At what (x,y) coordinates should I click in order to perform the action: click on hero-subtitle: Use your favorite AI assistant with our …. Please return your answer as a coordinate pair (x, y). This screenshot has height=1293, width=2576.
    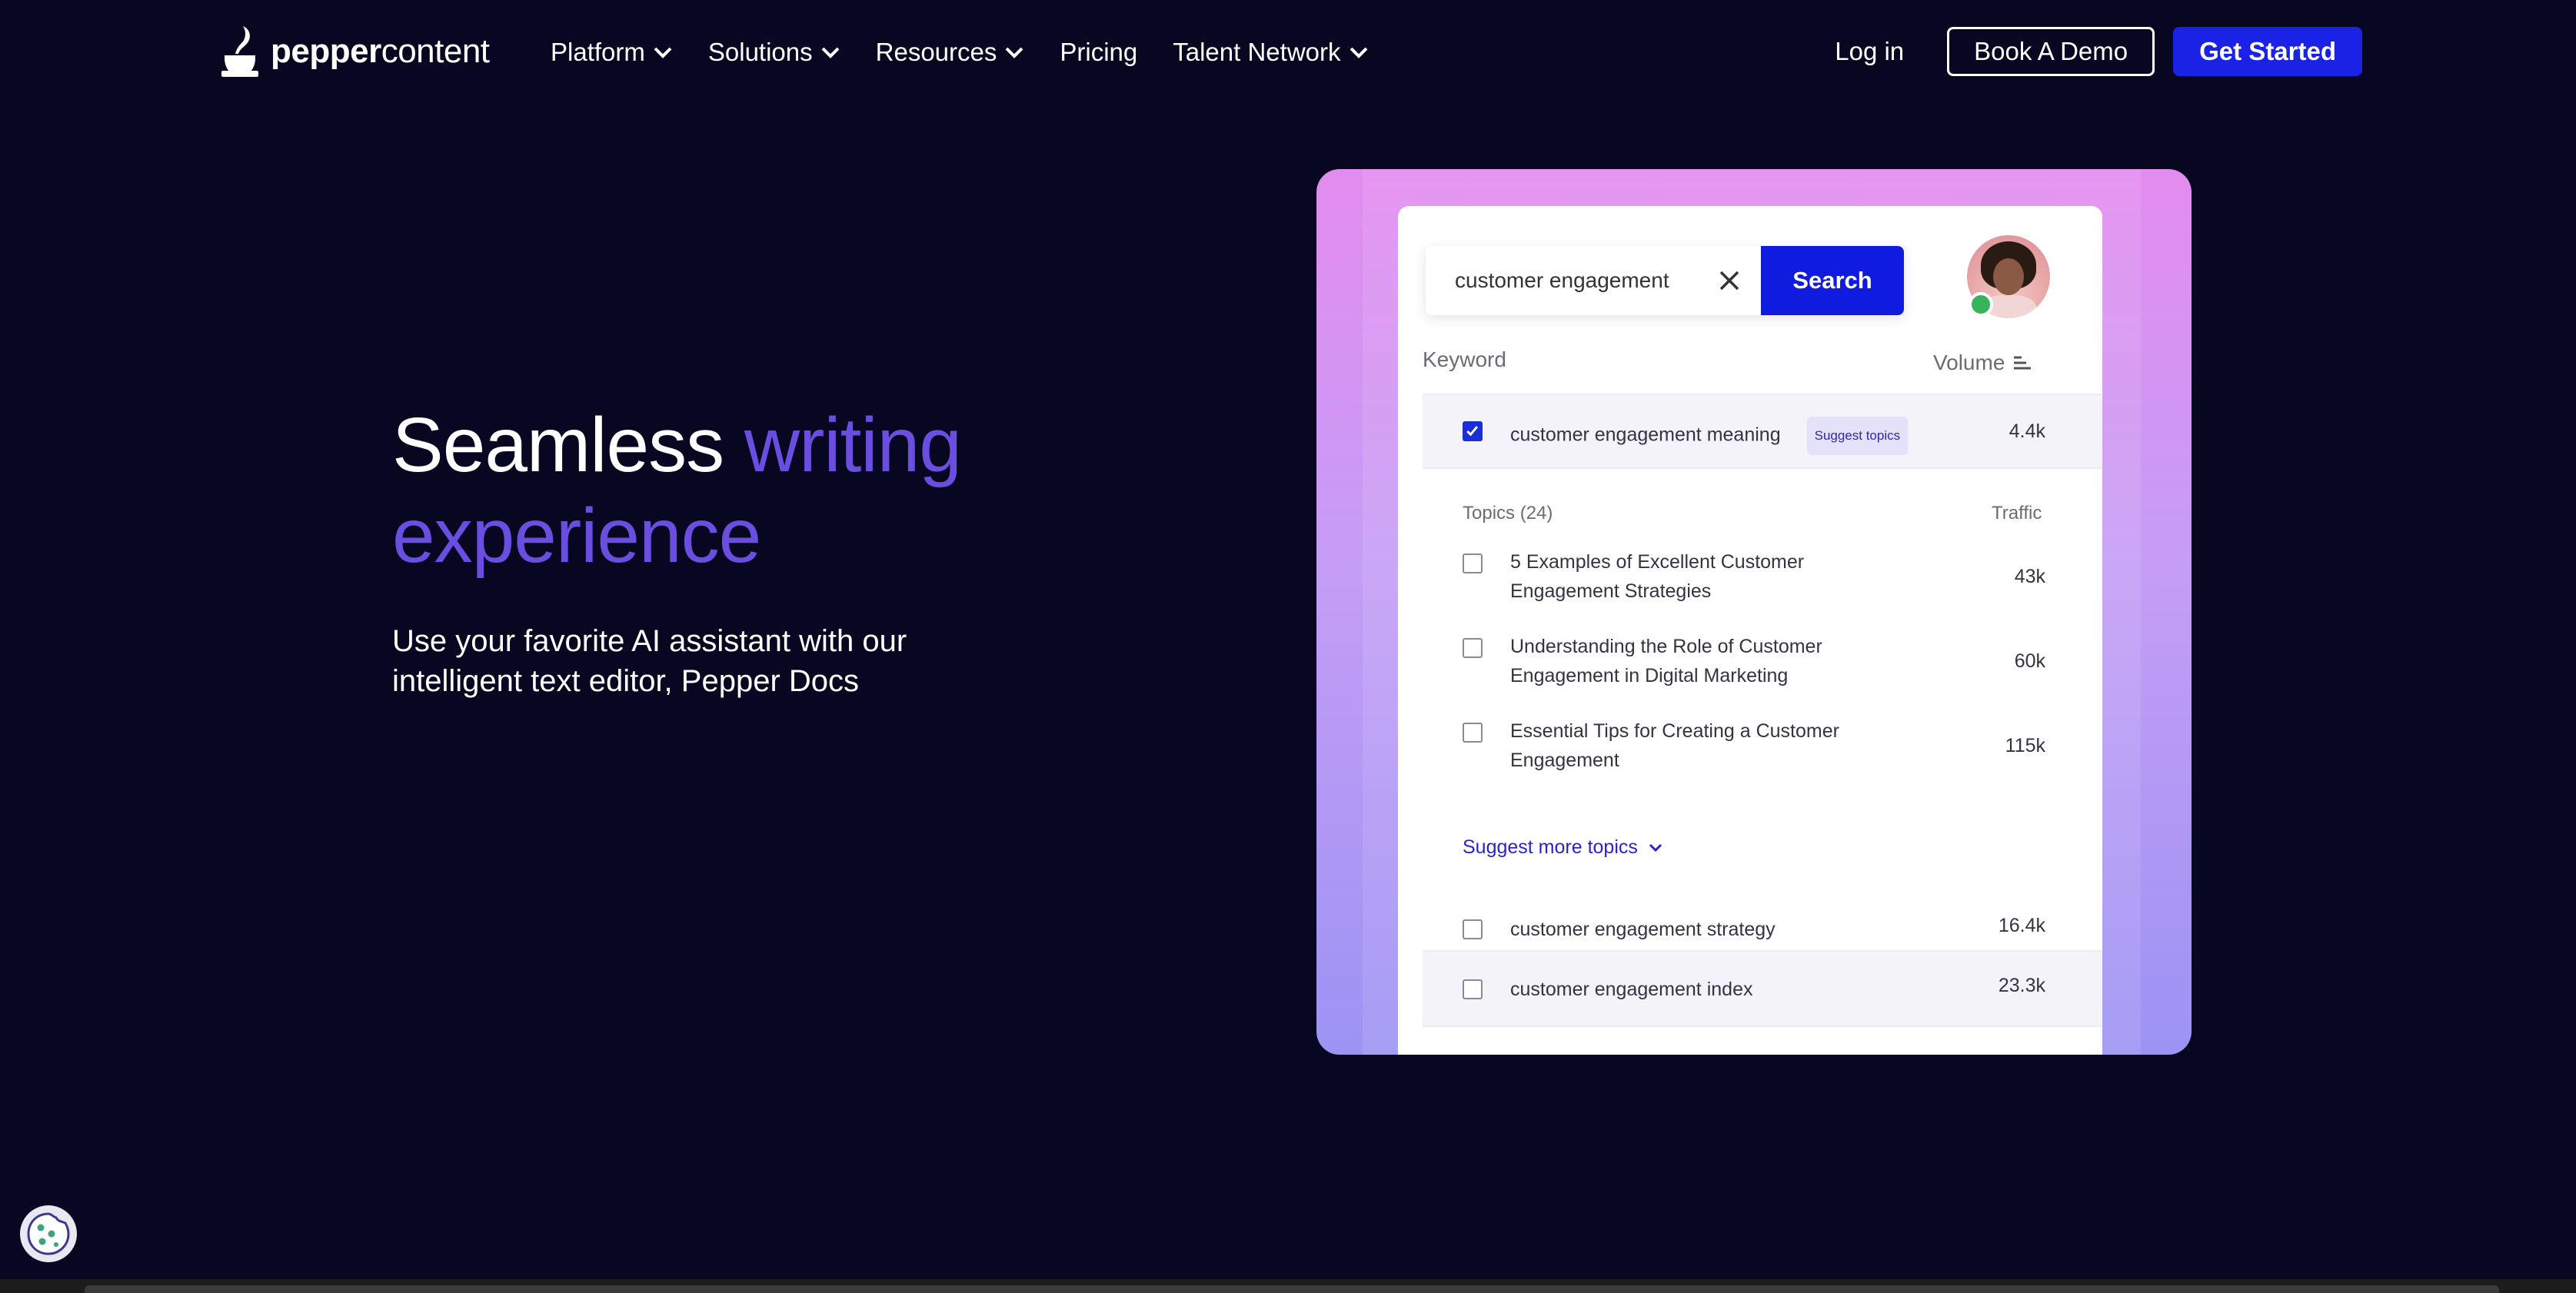
    Looking at the image, I should click on (650, 661).